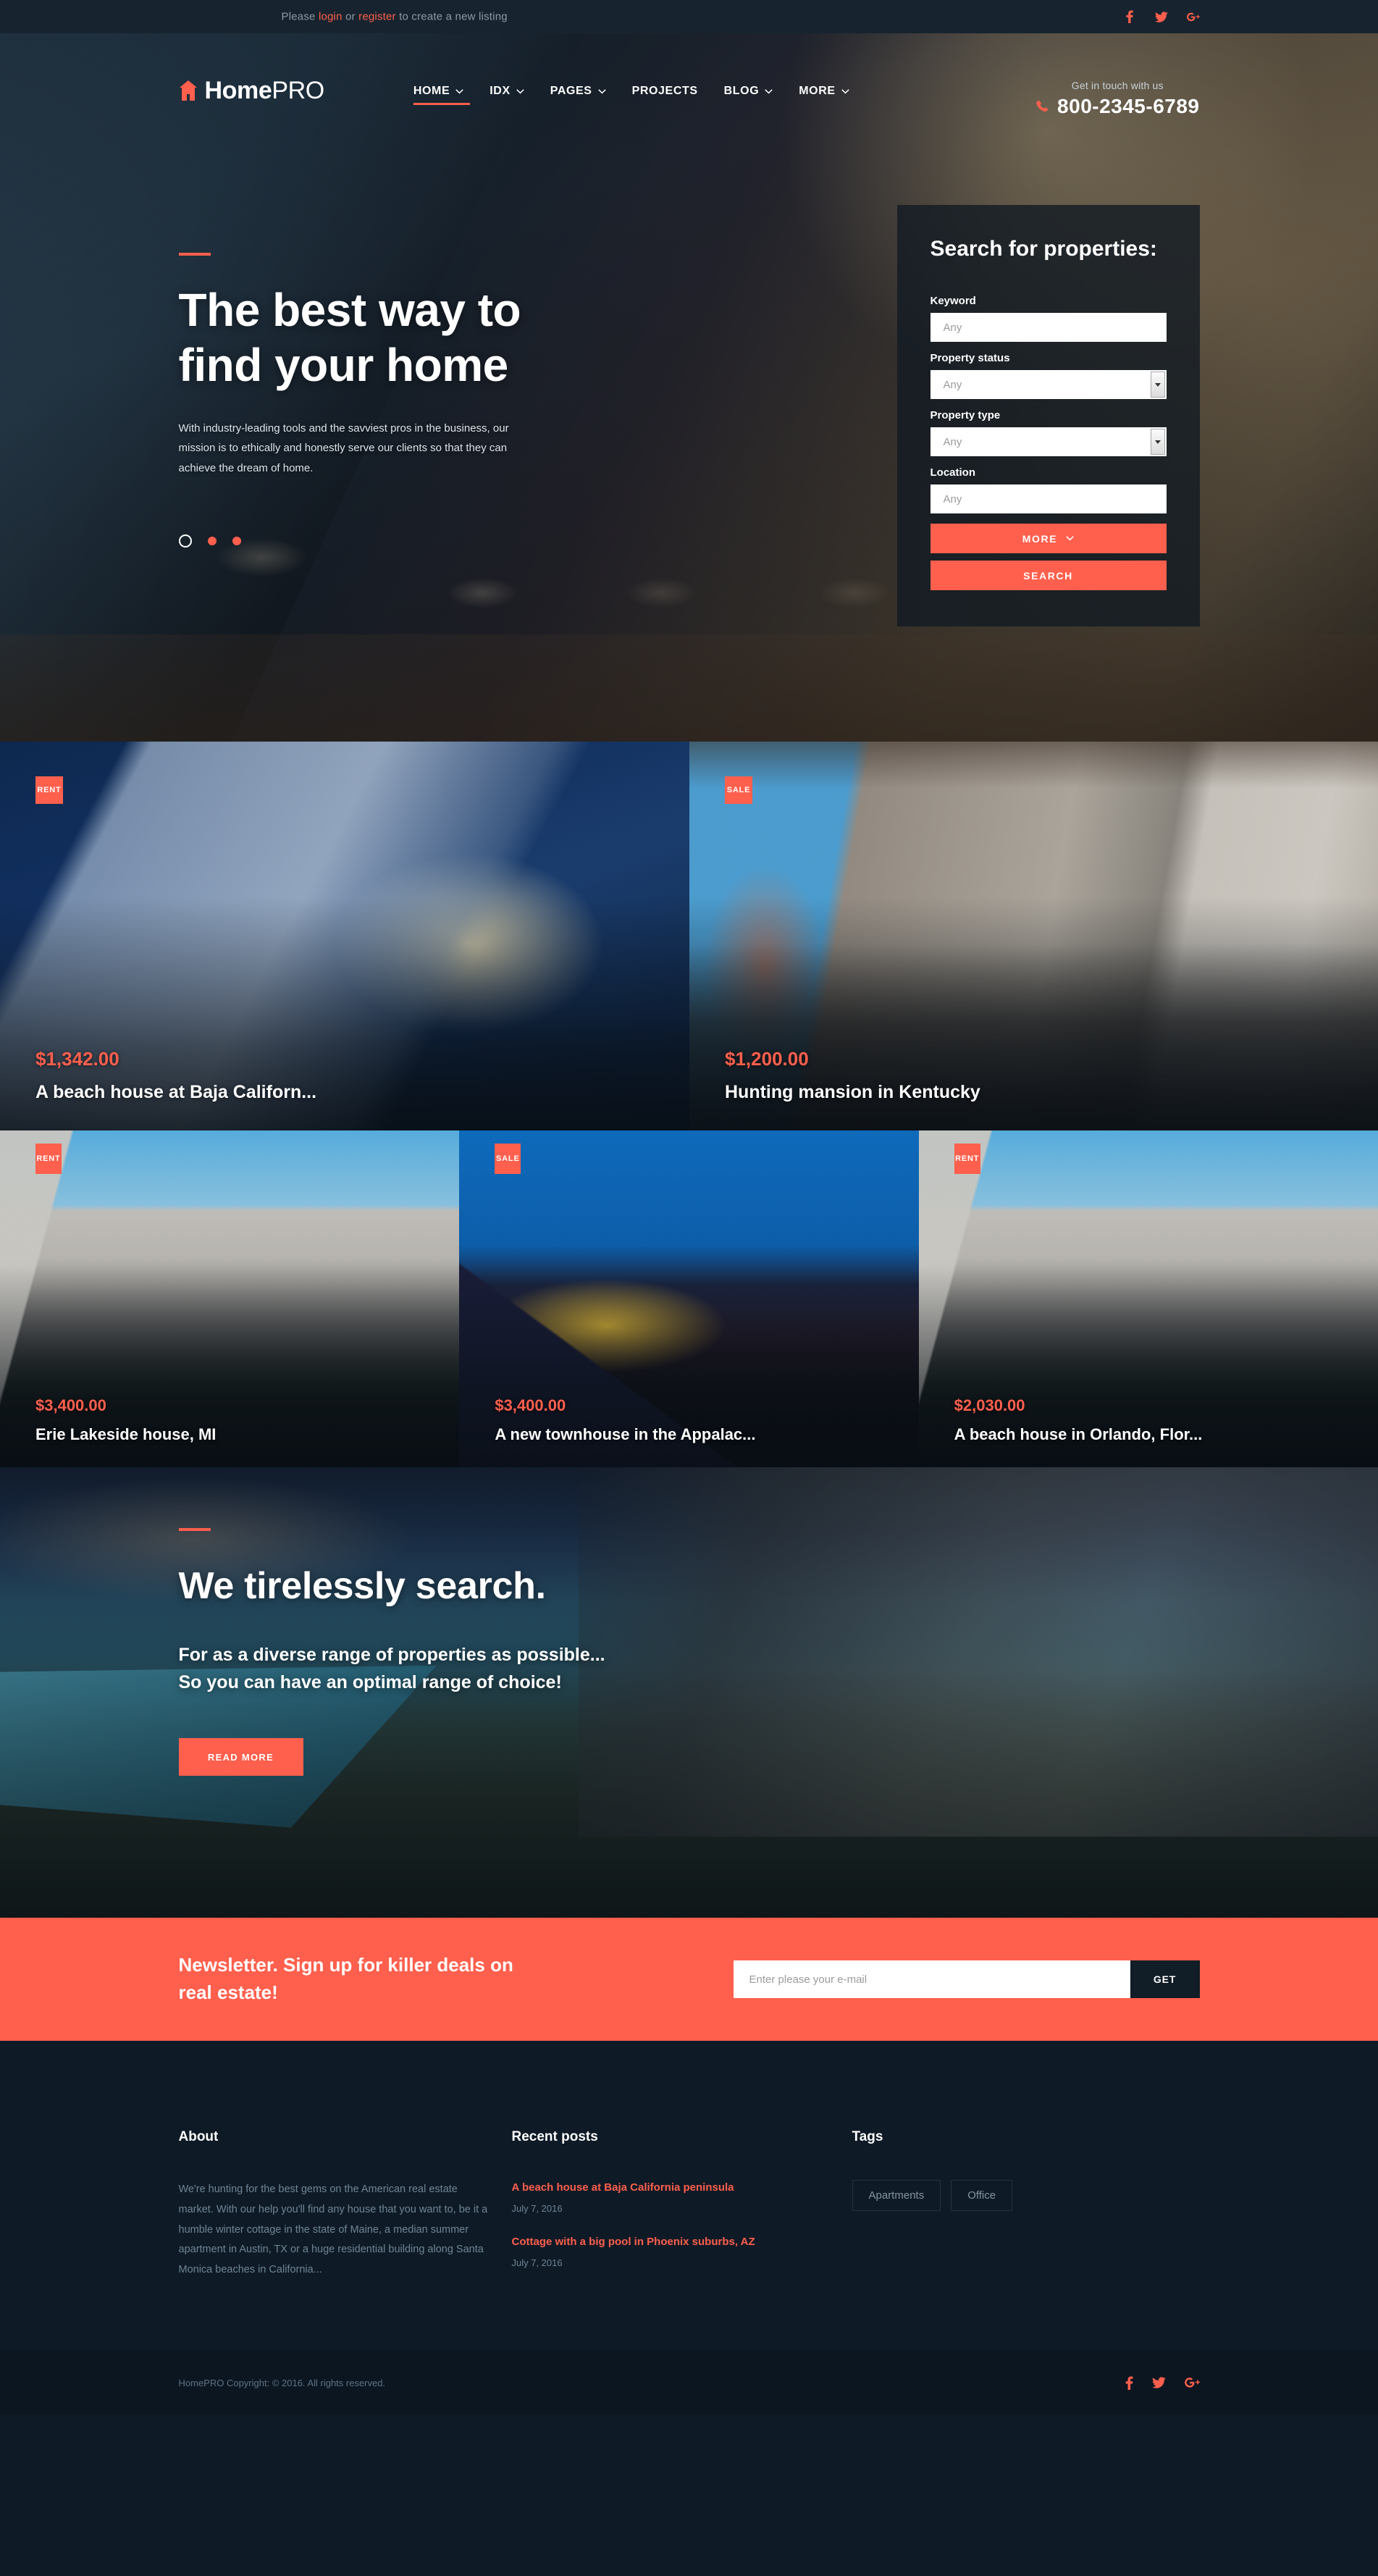  What do you see at coordinates (896, 2195) in the screenshot?
I see `tag-item: Apartments` at bounding box center [896, 2195].